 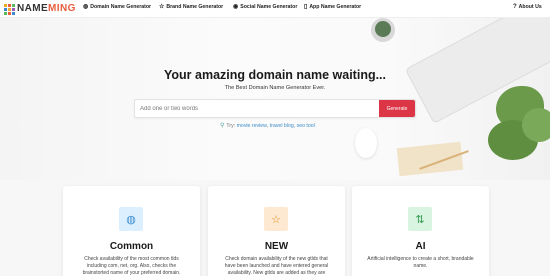 What do you see at coordinates (195, 7) in the screenshot?
I see `nav-label: Brand Name Generator` at bounding box center [195, 7].